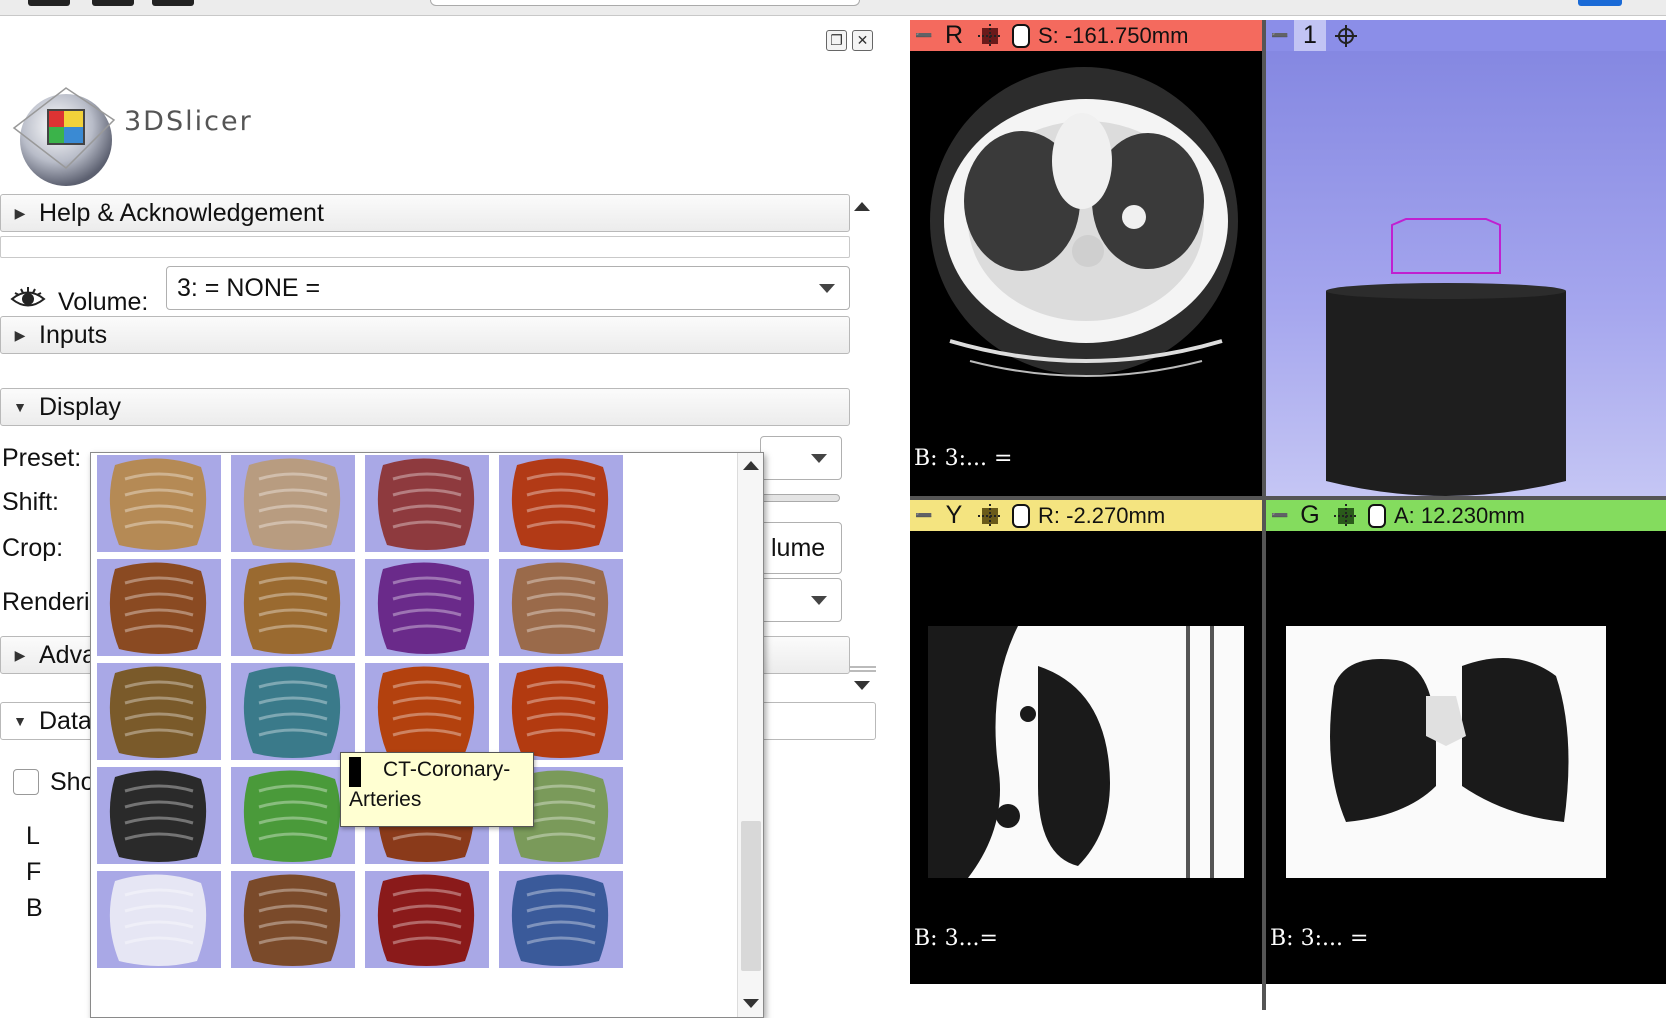 This screenshot has width=1666, height=1018. I want to click on scroll-down-icon, so click(751, 1003).